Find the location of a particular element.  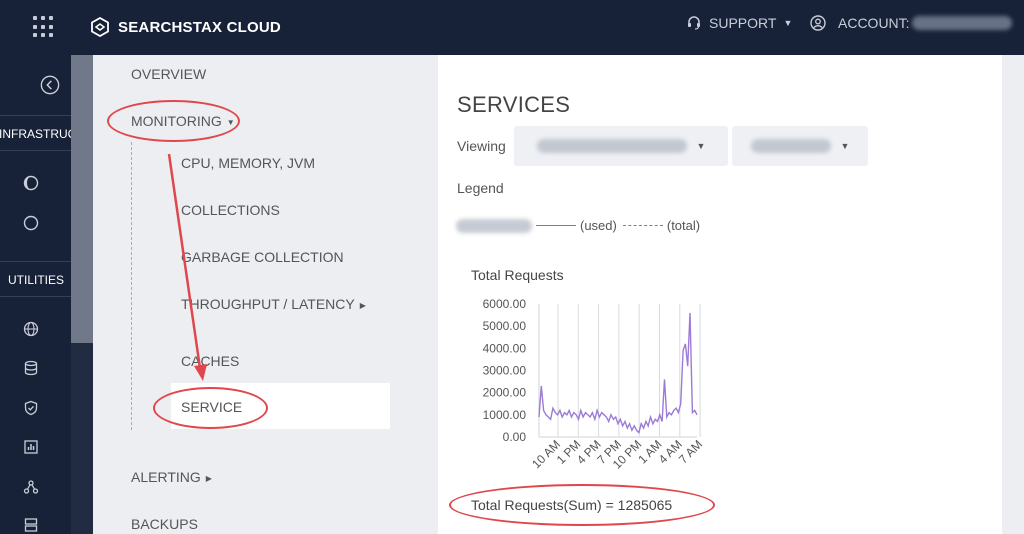

nav-monitoring-label: MONITORING is located at coordinates (176, 121).